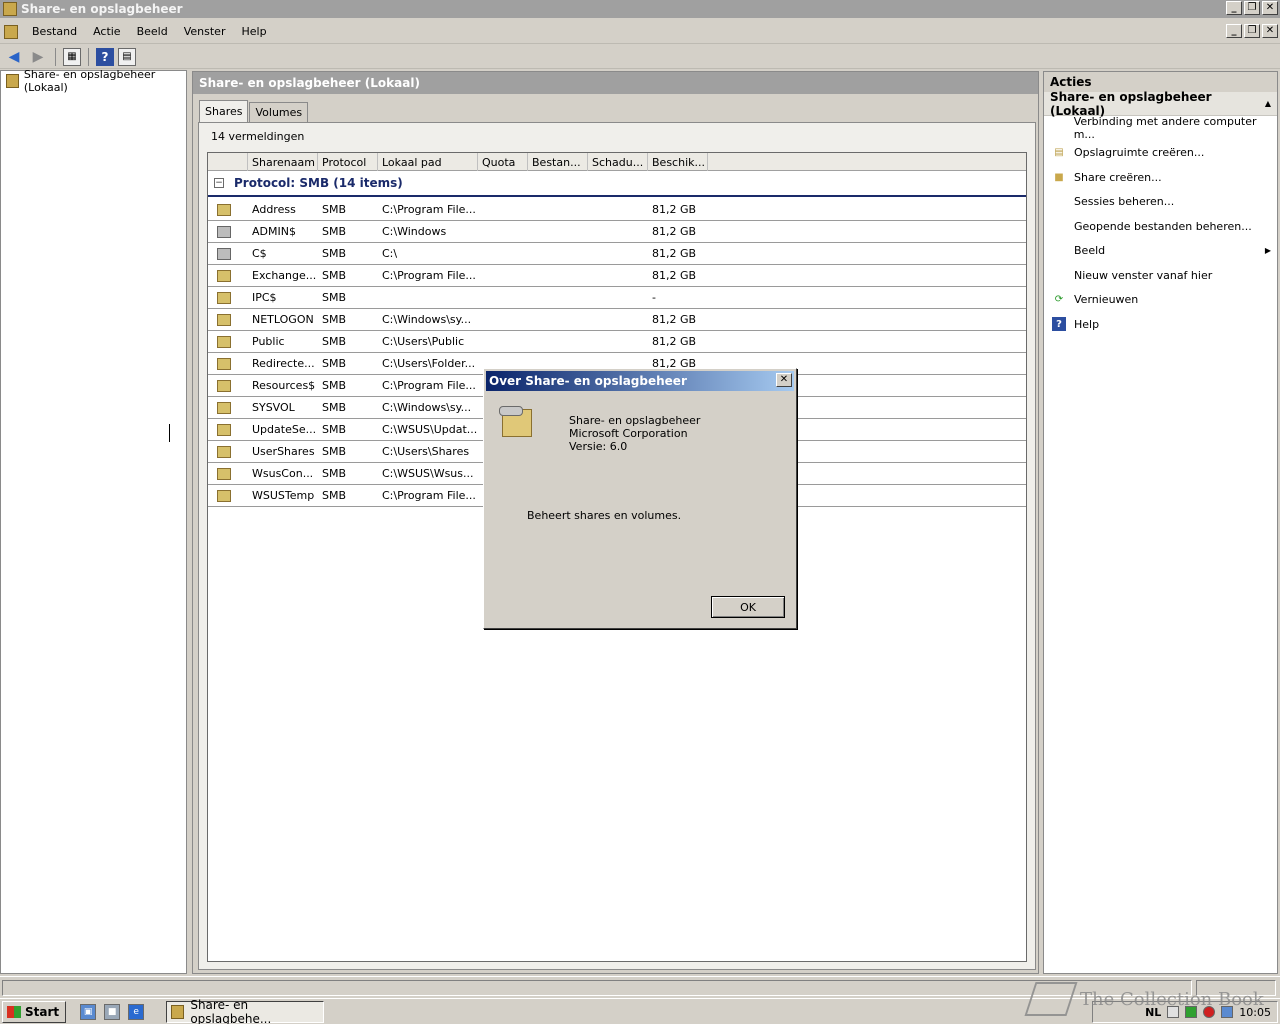 The image size is (1280, 1024). I want to click on collapse-icon: −, so click(219, 183).